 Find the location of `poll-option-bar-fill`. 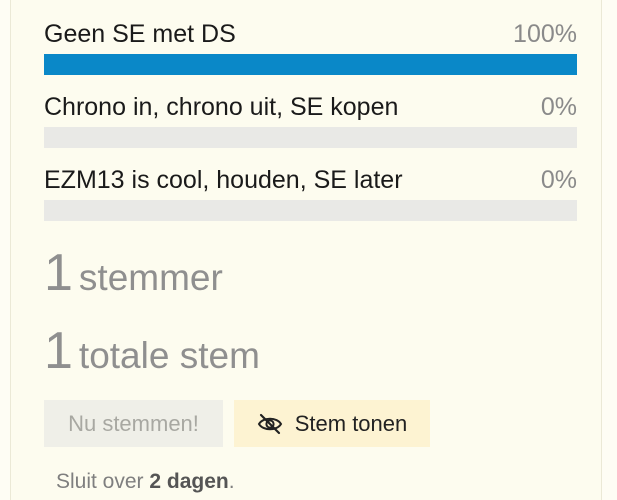

poll-option-bar-fill is located at coordinates (310, 64).